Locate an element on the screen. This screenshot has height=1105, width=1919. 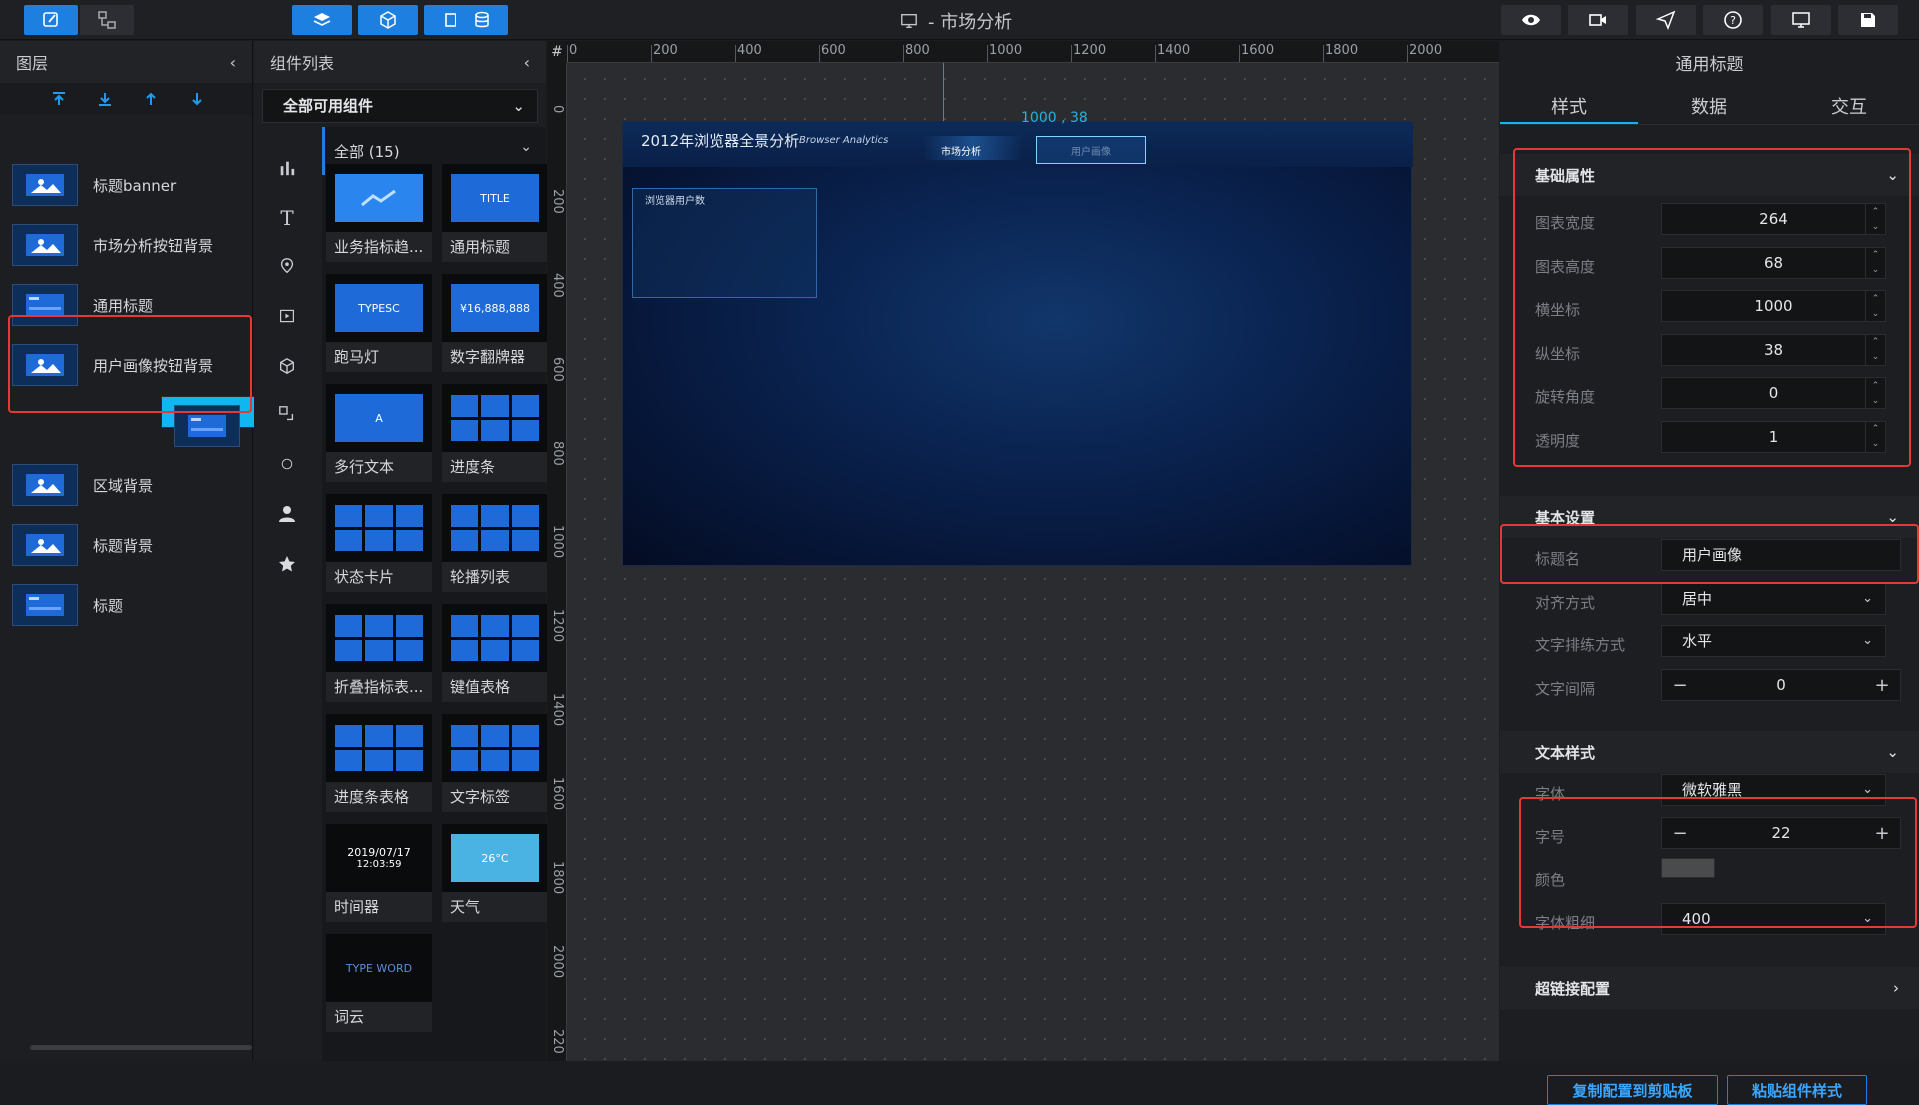
component-card: ¥16,888,888 数字翻牌器 is located at coordinates (495, 323).